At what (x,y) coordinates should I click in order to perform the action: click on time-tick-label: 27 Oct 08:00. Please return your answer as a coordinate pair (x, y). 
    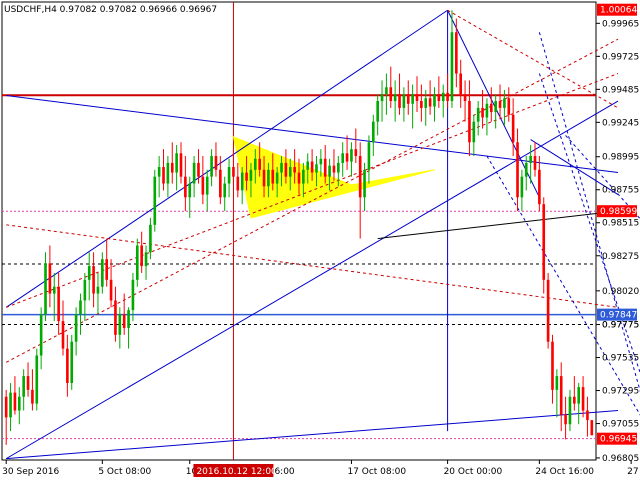
    Looking at the image, I should click on (633, 472).